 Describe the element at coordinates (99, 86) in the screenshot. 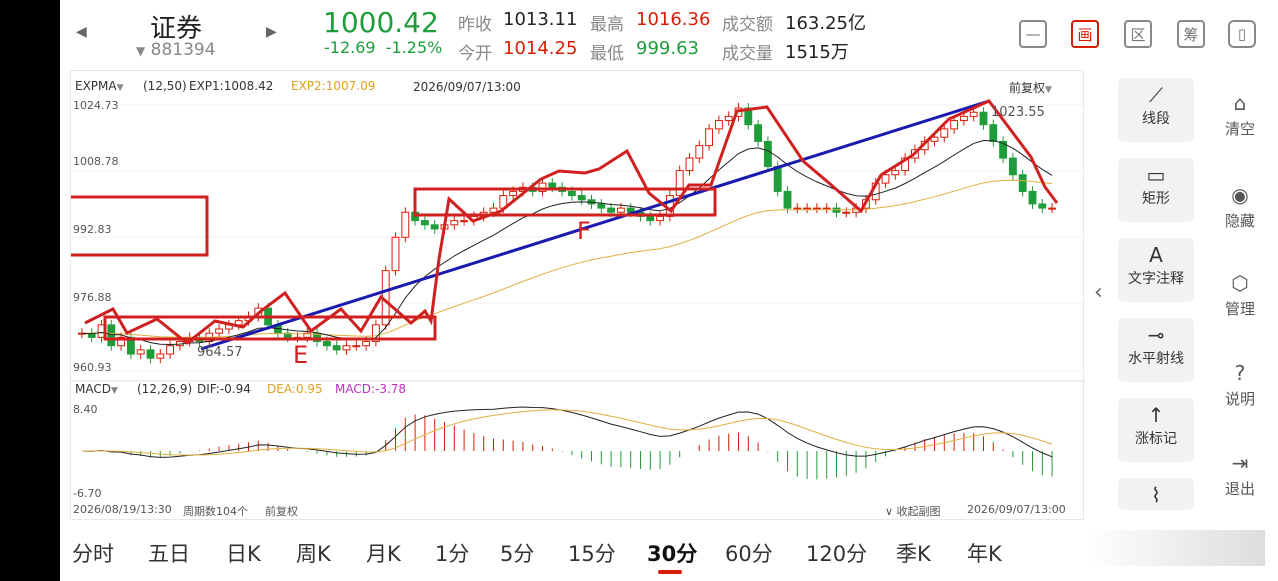

I see `indicator-selector: EXPMA▼` at that location.